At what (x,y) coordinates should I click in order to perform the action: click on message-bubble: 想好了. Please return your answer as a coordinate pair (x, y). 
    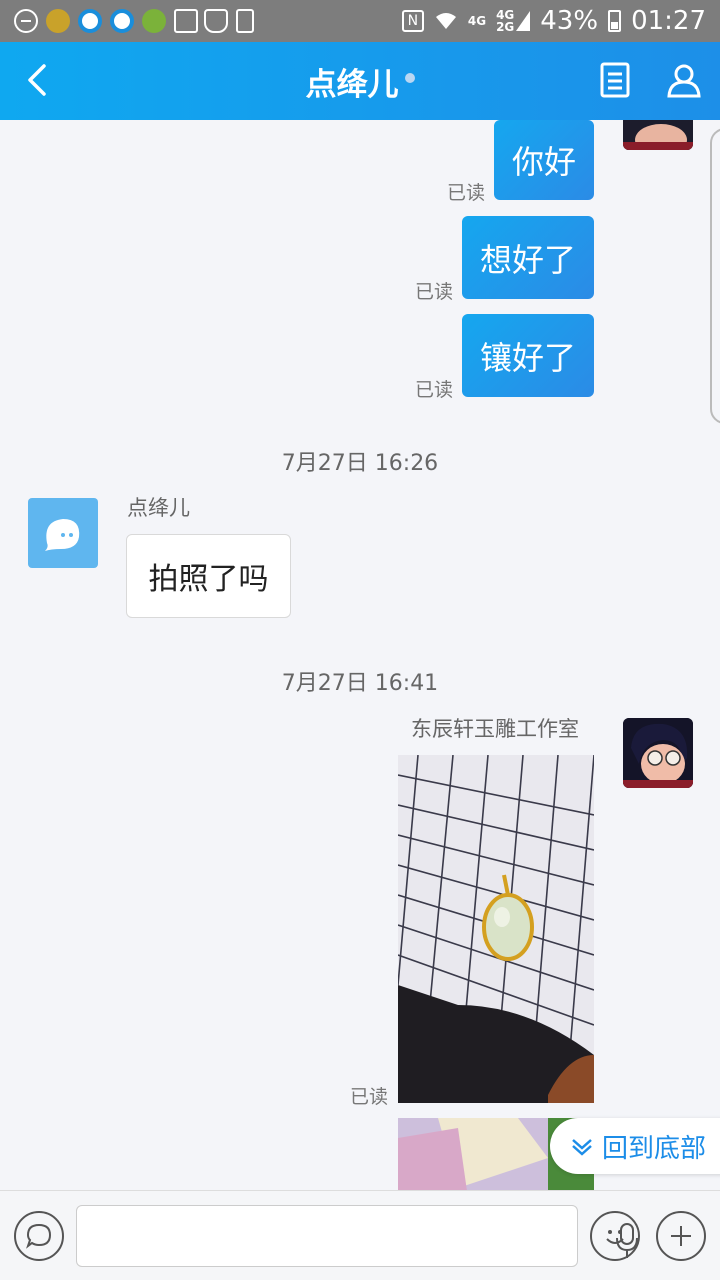
    Looking at the image, I should click on (528, 257).